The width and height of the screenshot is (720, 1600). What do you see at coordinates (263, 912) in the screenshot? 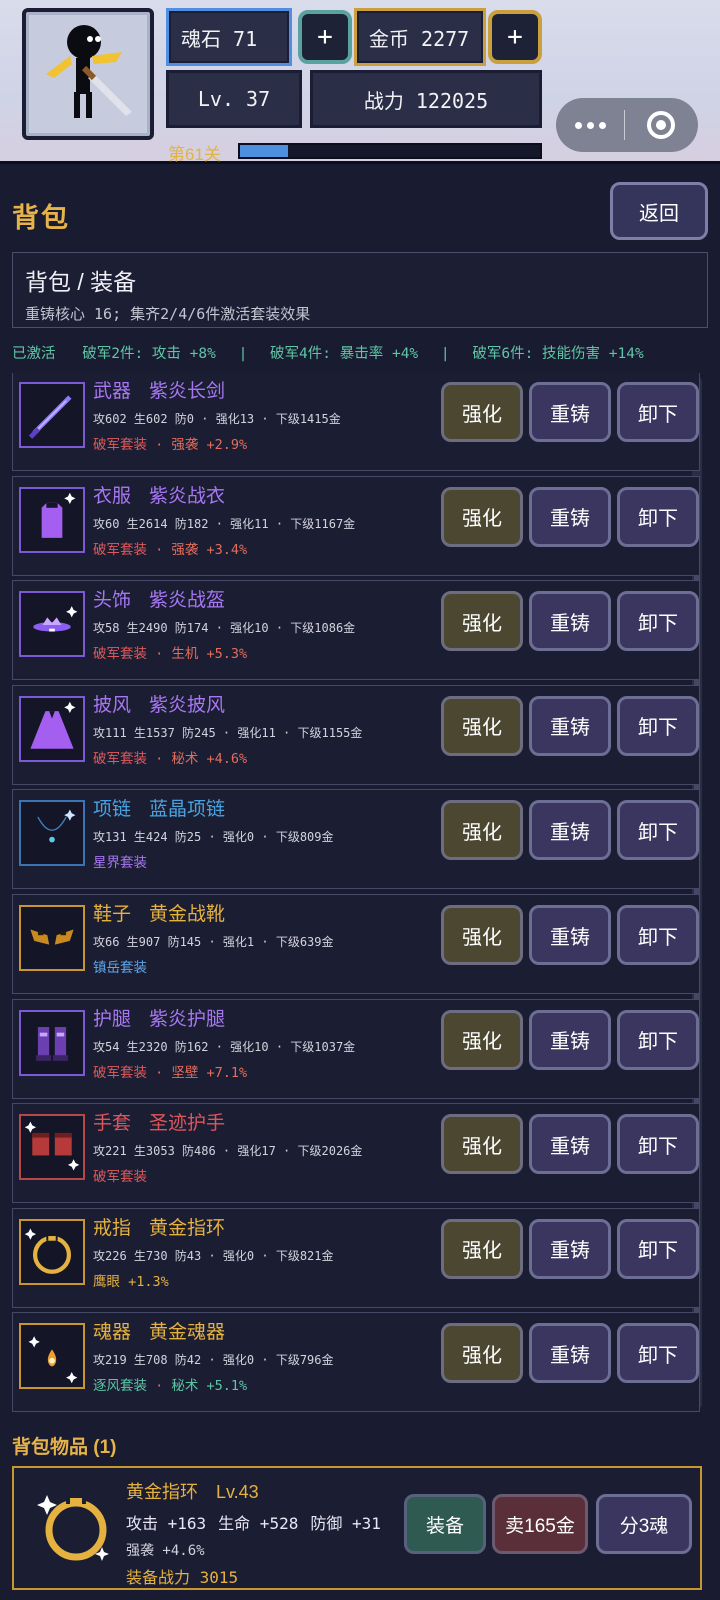
I see `equipment-name-line: 鞋子 黄金战靴` at bounding box center [263, 912].